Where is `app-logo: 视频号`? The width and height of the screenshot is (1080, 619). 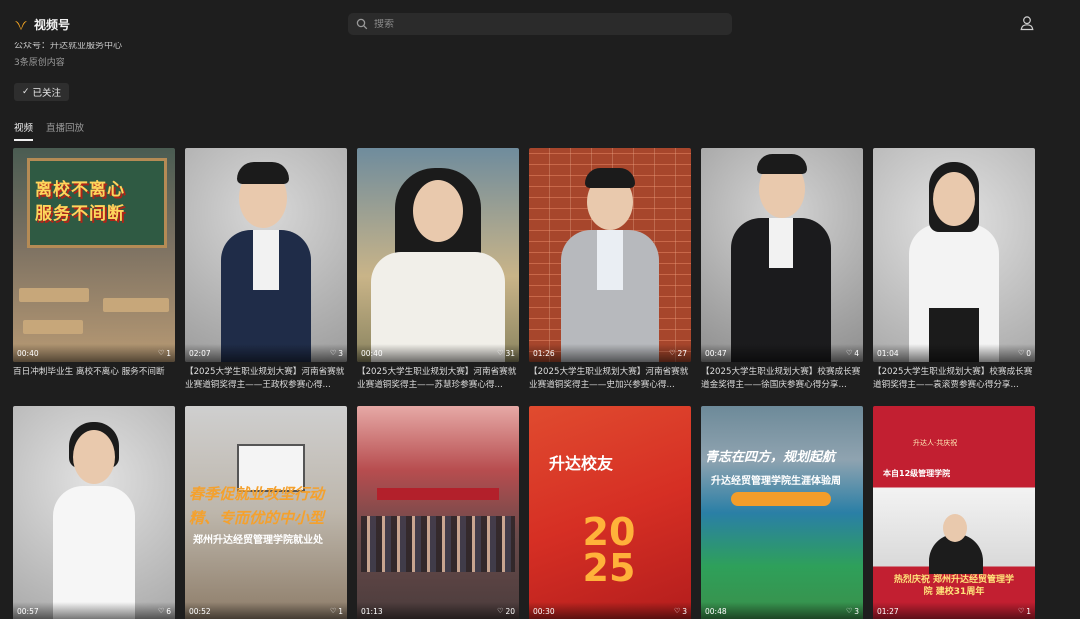 app-logo: 视频号 is located at coordinates (42, 24).